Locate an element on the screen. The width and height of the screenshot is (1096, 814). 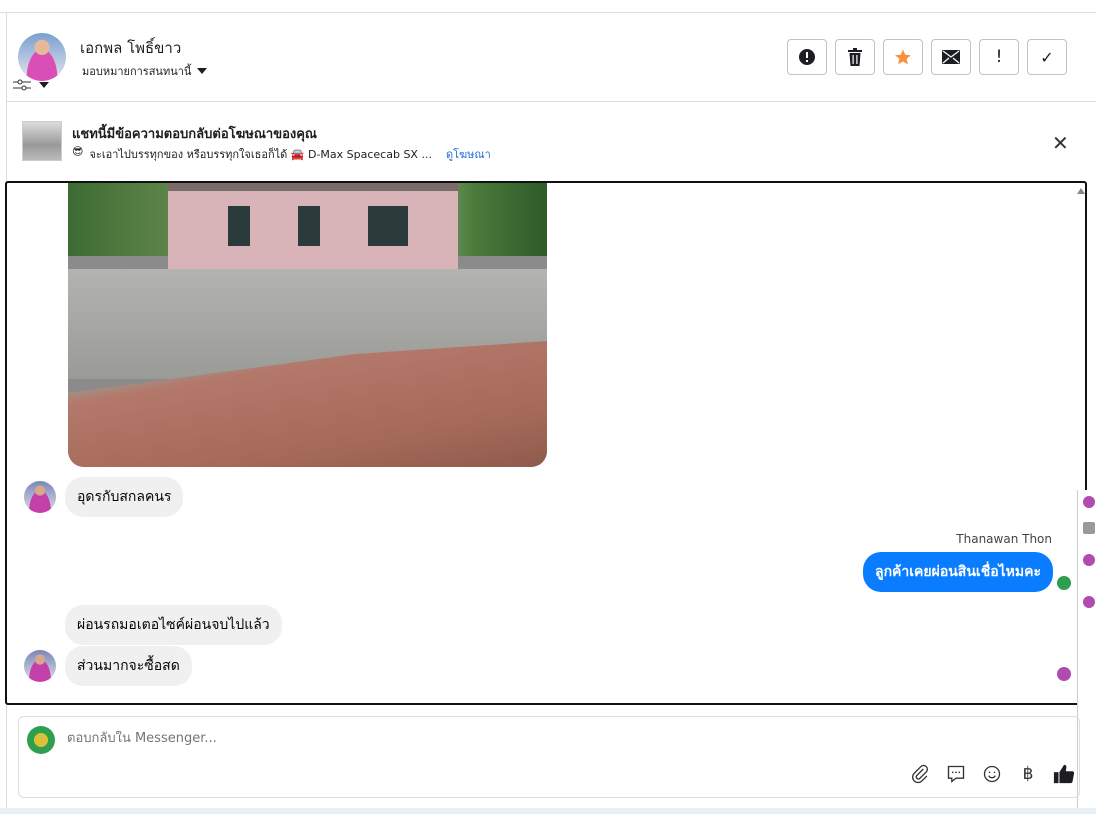
page-avatar is located at coordinates (41, 740).